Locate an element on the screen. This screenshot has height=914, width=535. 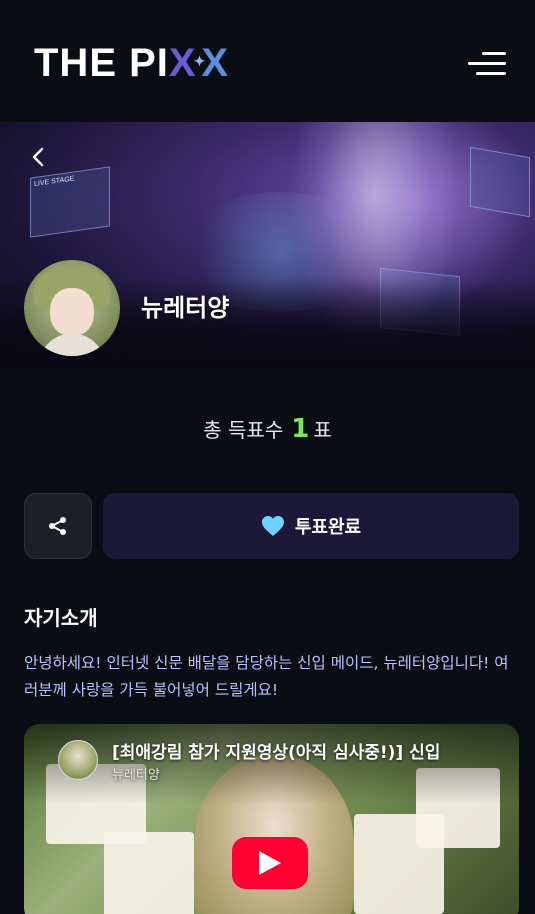
profile-name: 뉴레터양 is located at coordinates (185, 308).